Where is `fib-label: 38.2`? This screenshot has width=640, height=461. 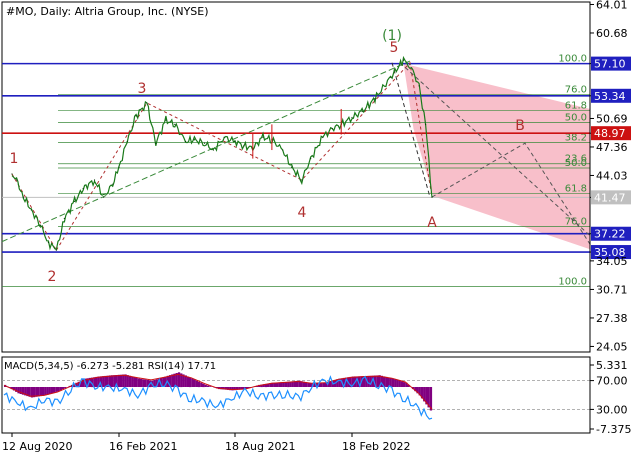 fib-label: 38.2 is located at coordinates (576, 137).